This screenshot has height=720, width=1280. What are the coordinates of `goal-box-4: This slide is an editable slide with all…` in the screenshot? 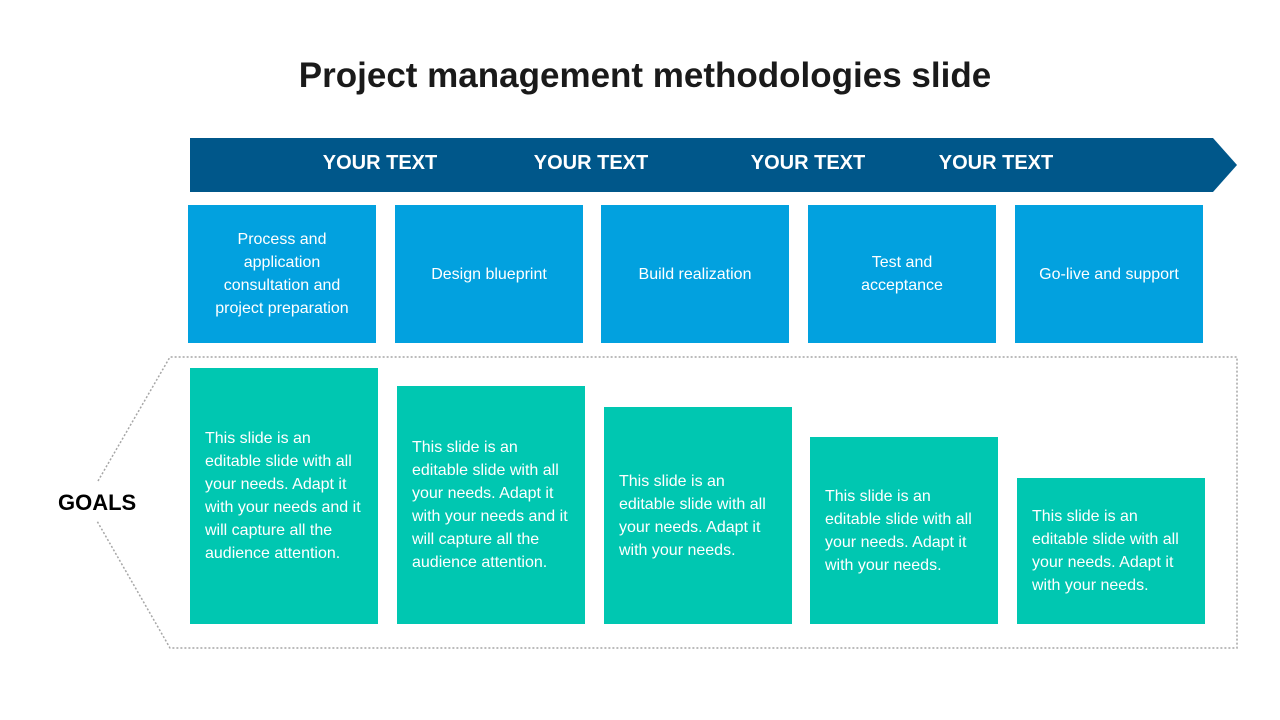 It's located at (904, 530).